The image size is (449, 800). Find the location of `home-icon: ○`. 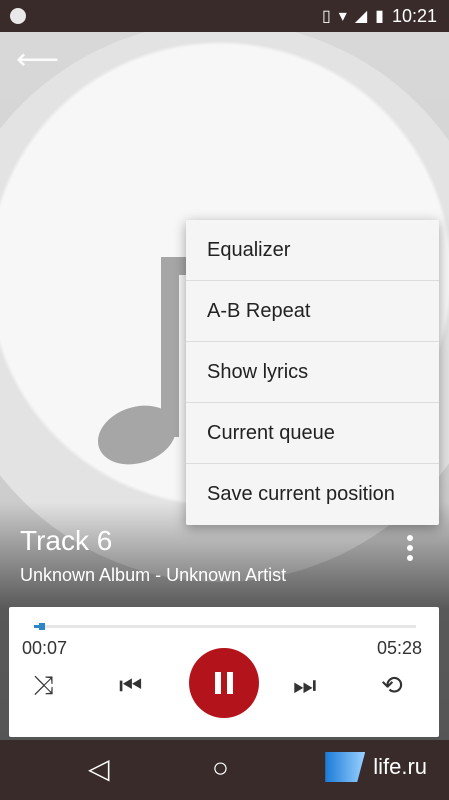

home-icon: ○ is located at coordinates (220, 768).